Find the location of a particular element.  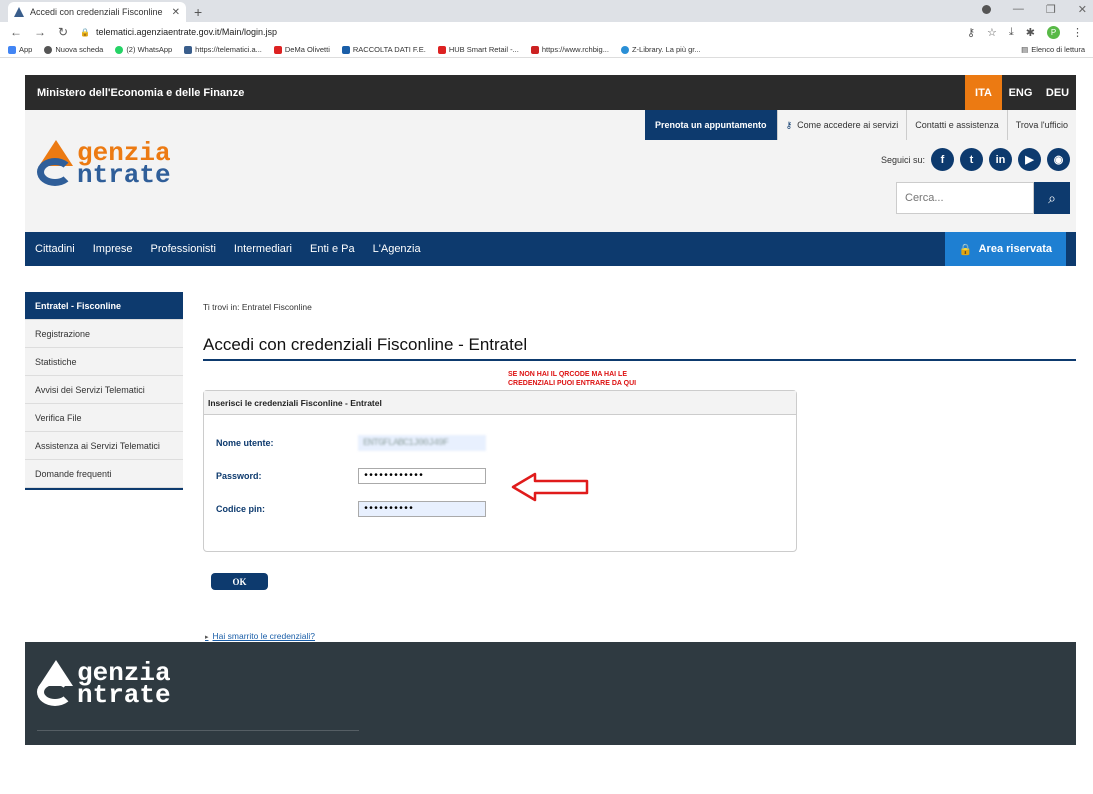

bookmark-item: Nuova scheda is located at coordinates (73, 49).